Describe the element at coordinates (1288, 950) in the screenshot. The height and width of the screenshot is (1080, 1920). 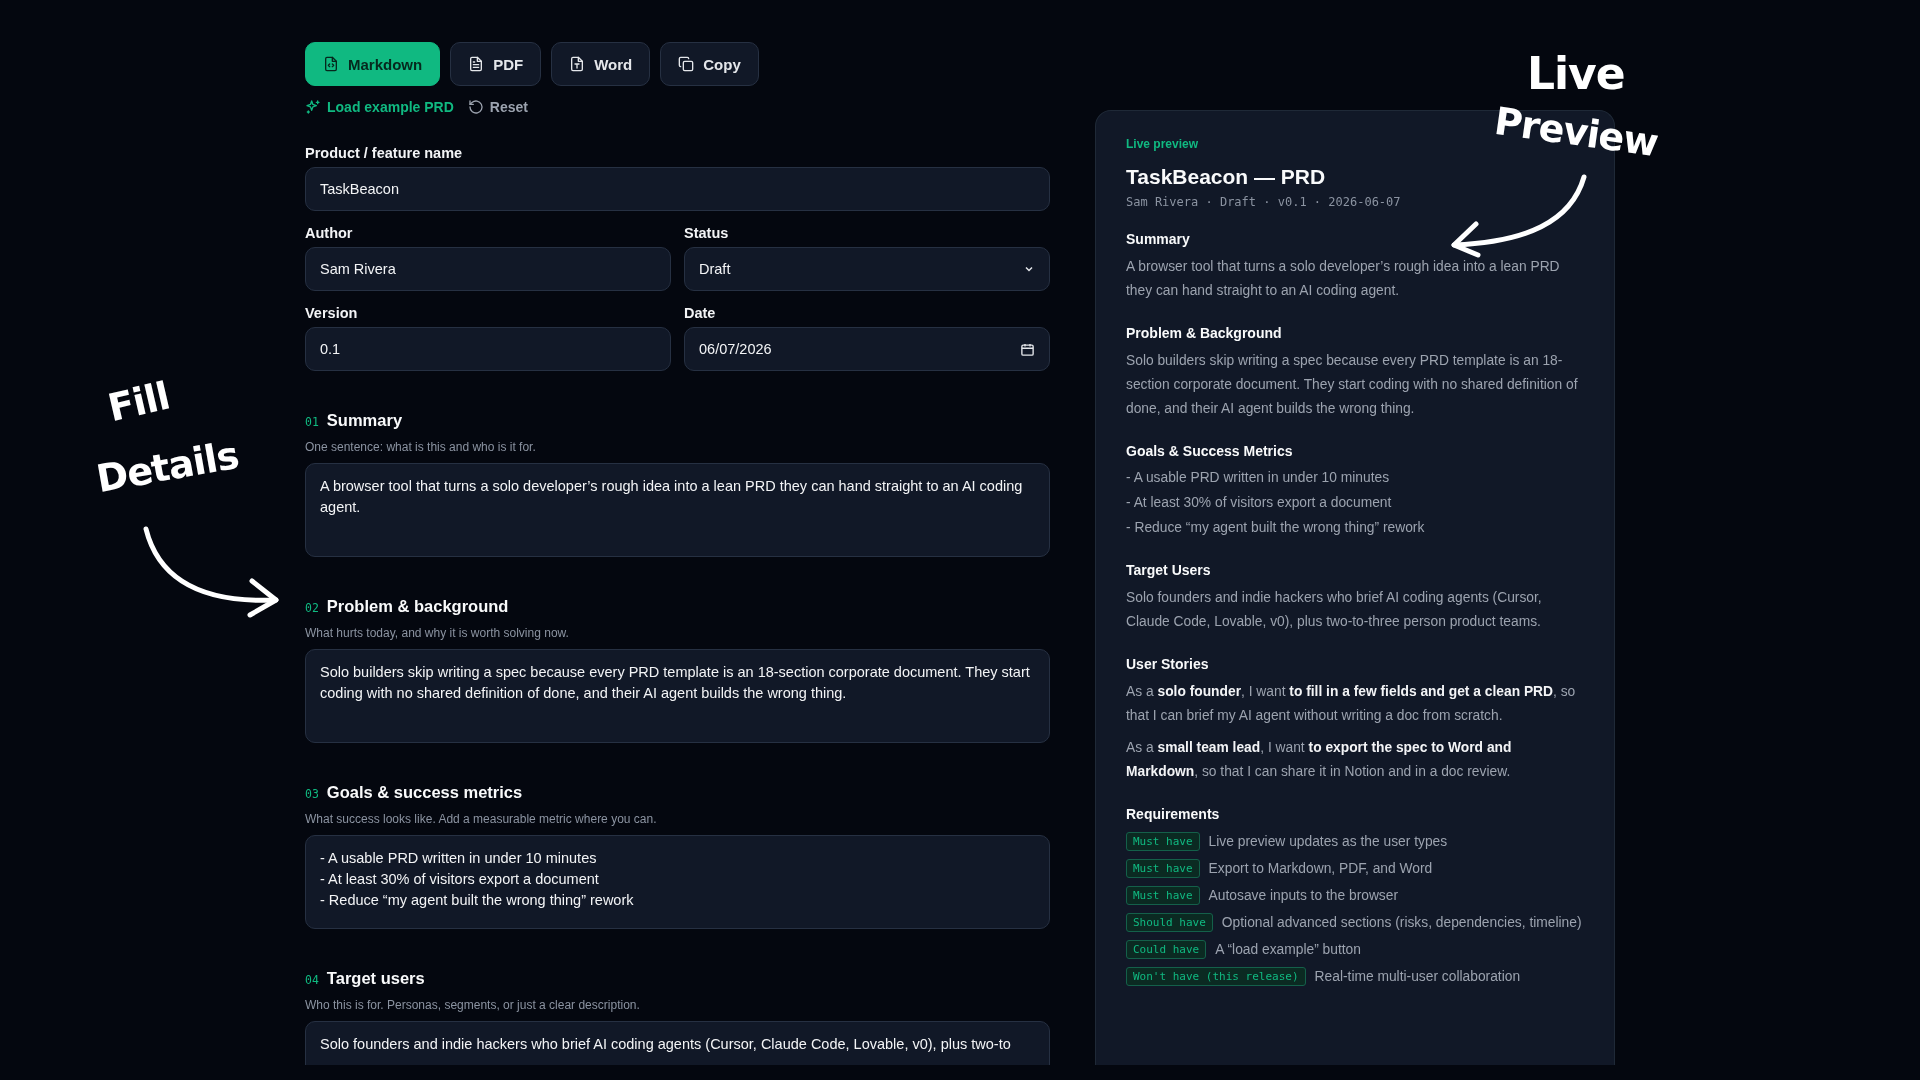
I see `requirement-text: A “load example” button` at that location.